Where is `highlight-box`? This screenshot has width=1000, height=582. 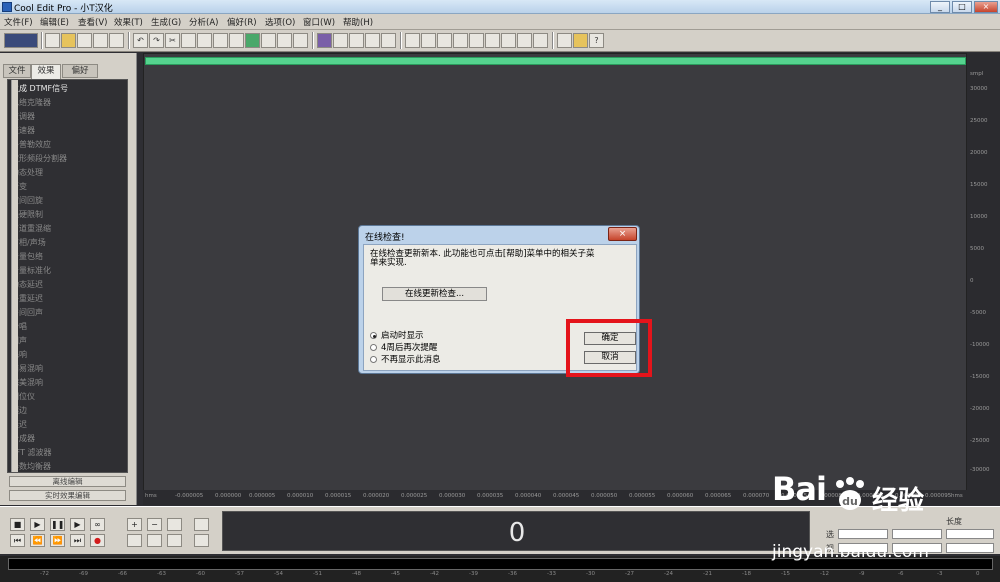 highlight-box is located at coordinates (609, 348).